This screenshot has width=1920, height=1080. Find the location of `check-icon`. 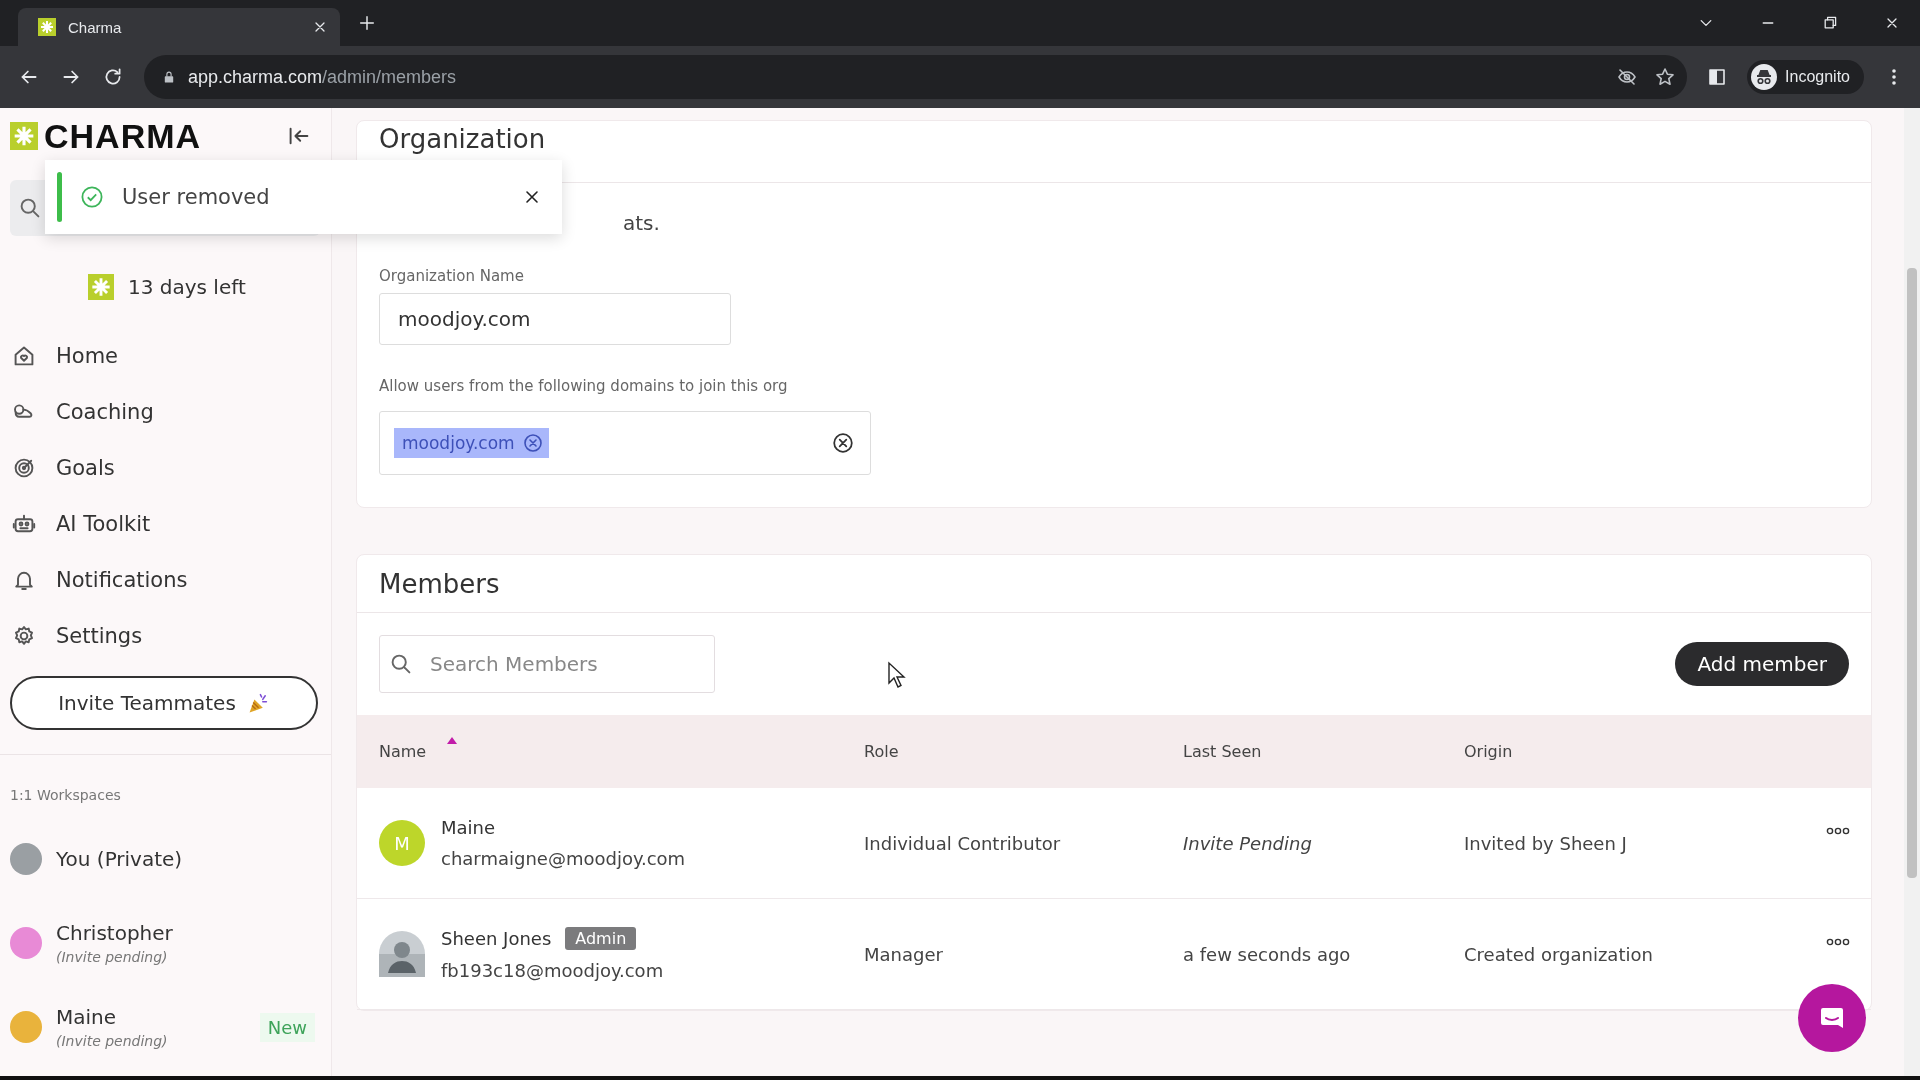

check-icon is located at coordinates (92, 197).